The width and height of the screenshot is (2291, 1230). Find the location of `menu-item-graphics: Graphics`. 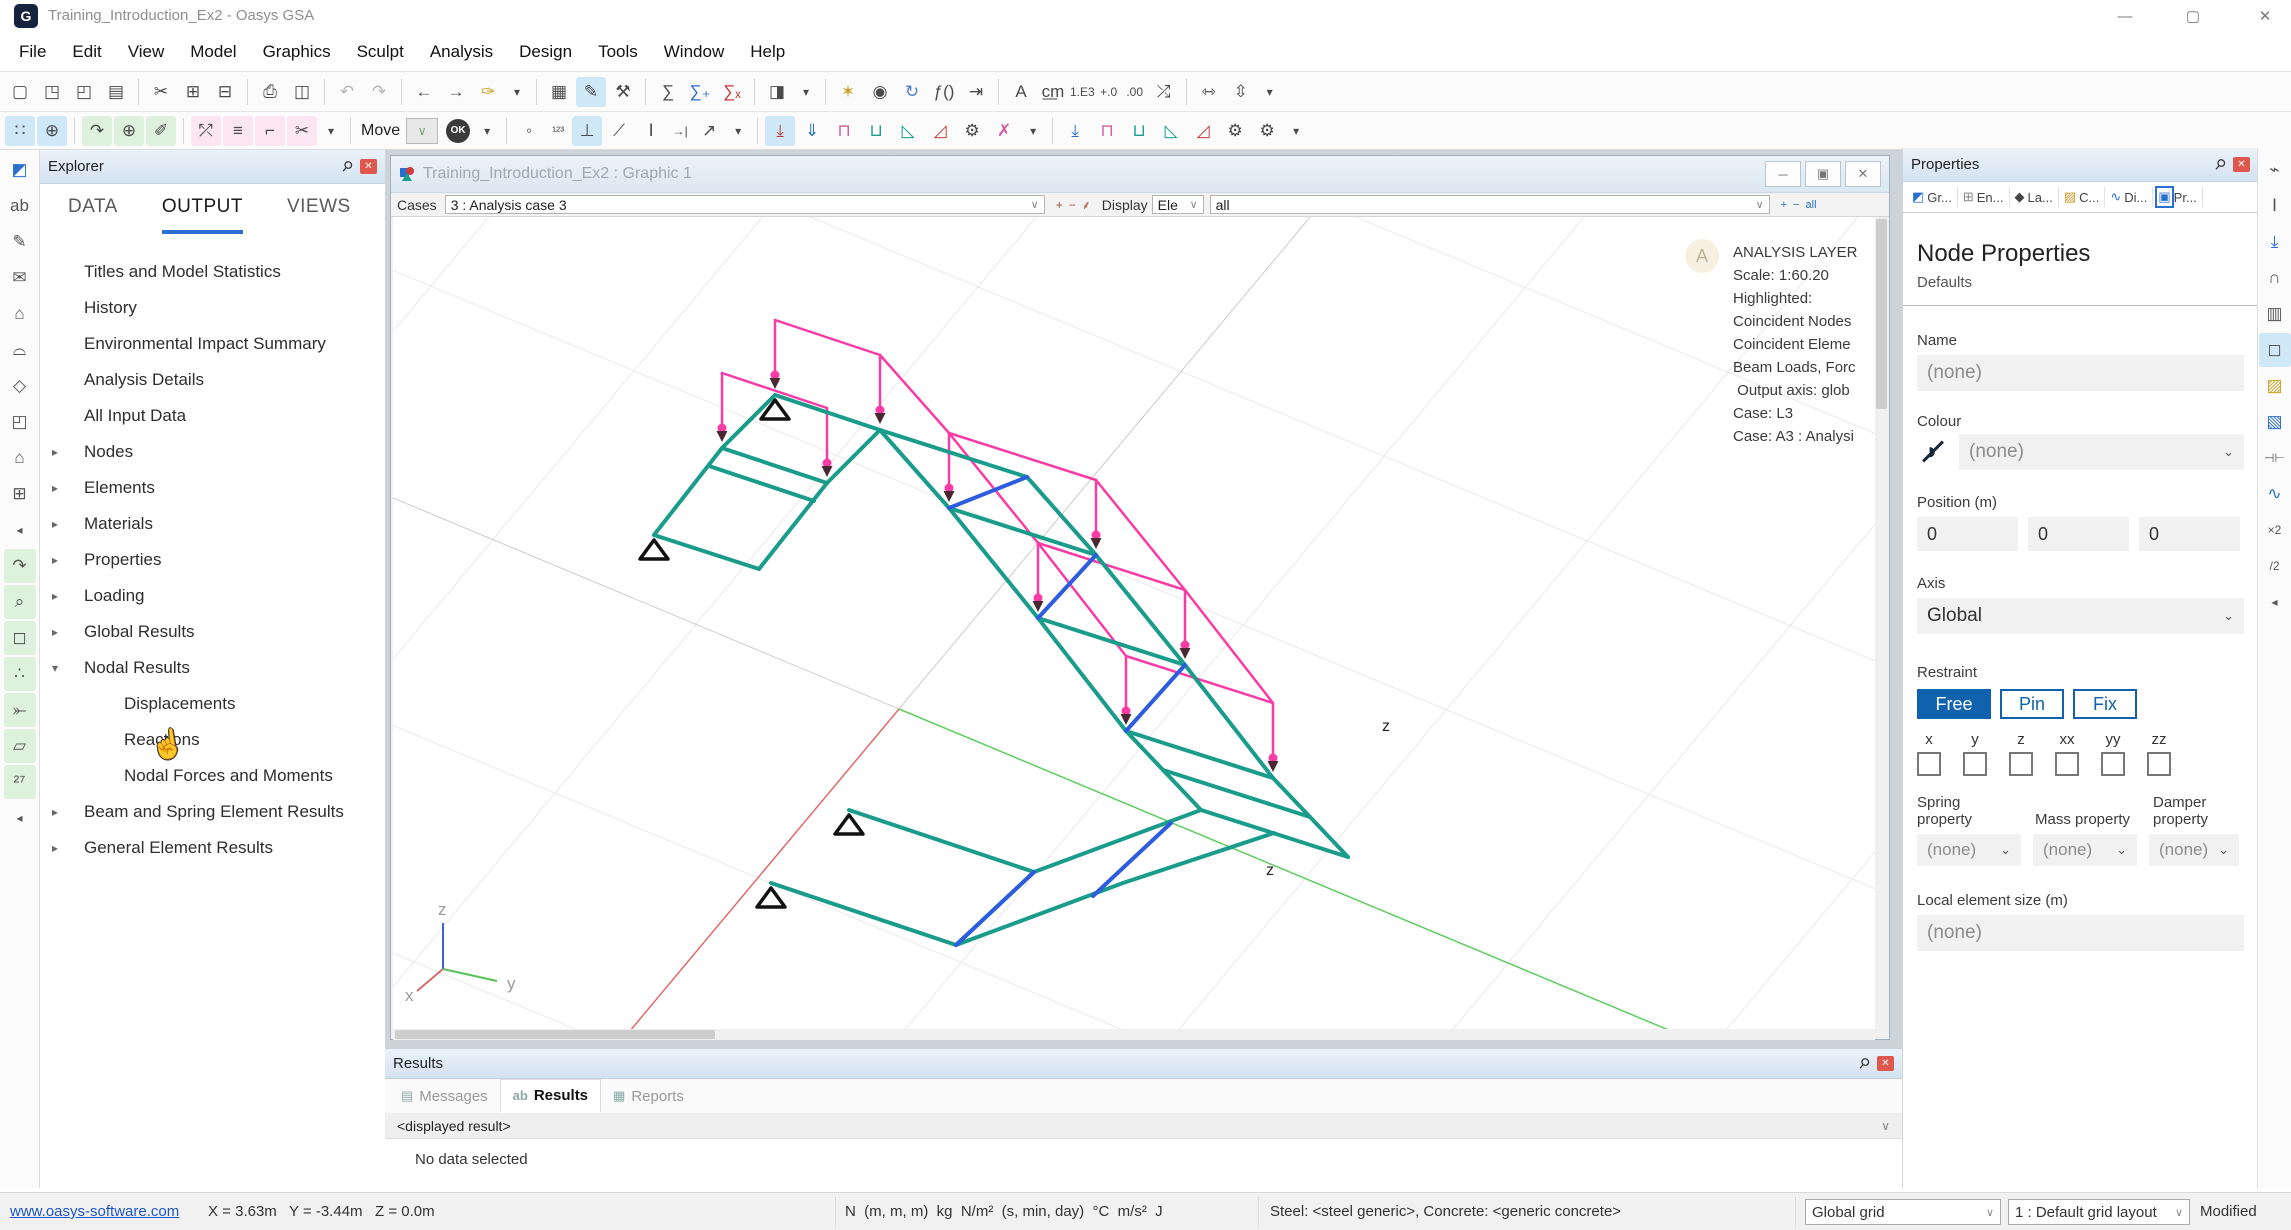

menu-item-graphics: Graphics is located at coordinates (297, 52).